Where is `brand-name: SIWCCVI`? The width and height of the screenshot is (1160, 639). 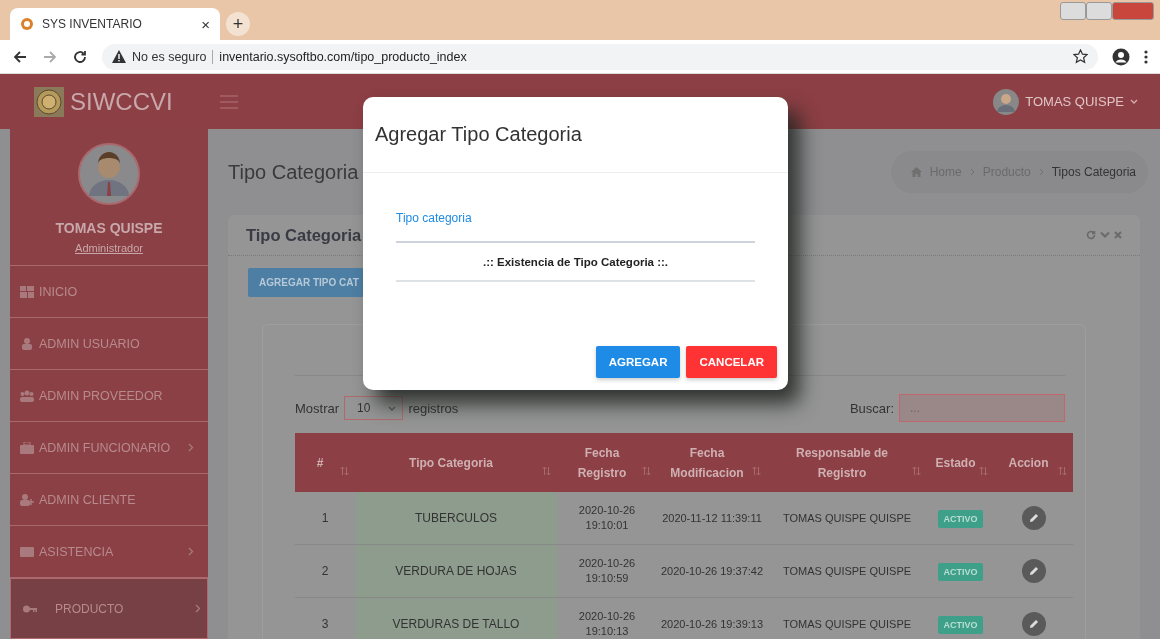
brand-name: SIWCCVI is located at coordinates (121, 101).